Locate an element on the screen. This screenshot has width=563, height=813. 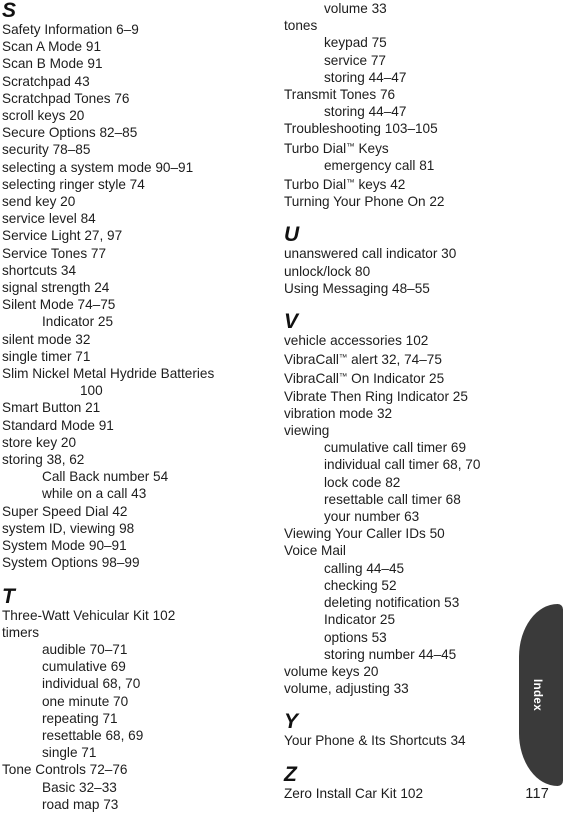
index-entry: system ID, viewing 98 is located at coordinates (129, 528).